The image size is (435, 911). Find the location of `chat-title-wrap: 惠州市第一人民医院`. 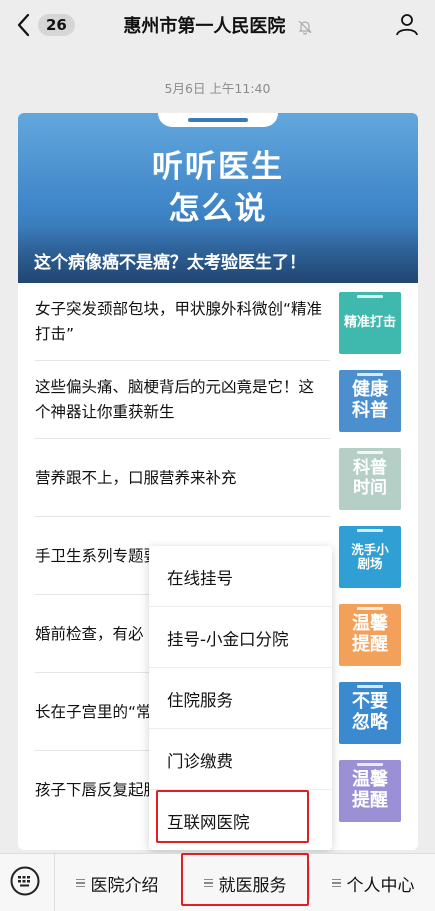

chat-title-wrap: 惠州市第一人民医院 is located at coordinates (217, 25).